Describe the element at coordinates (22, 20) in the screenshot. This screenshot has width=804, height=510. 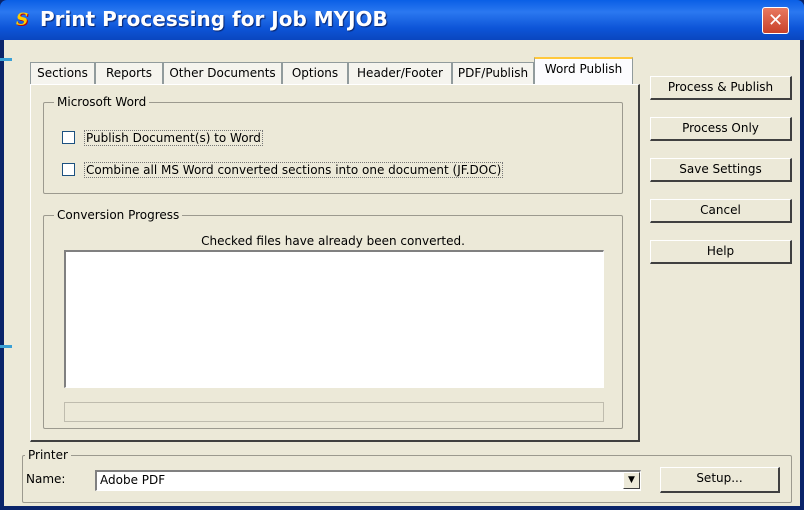
I see `app-logo-icon: S` at that location.